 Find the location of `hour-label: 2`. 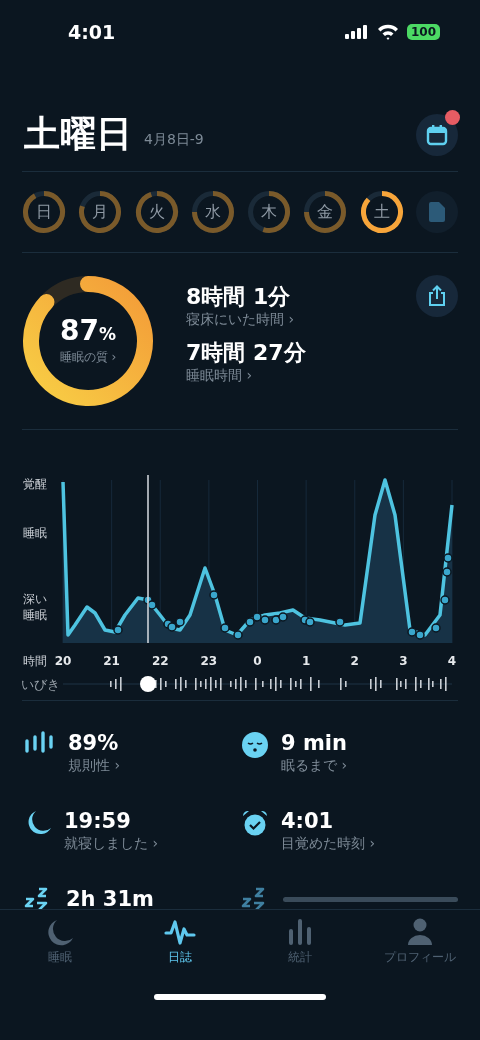

hour-label: 2 is located at coordinates (354, 661).